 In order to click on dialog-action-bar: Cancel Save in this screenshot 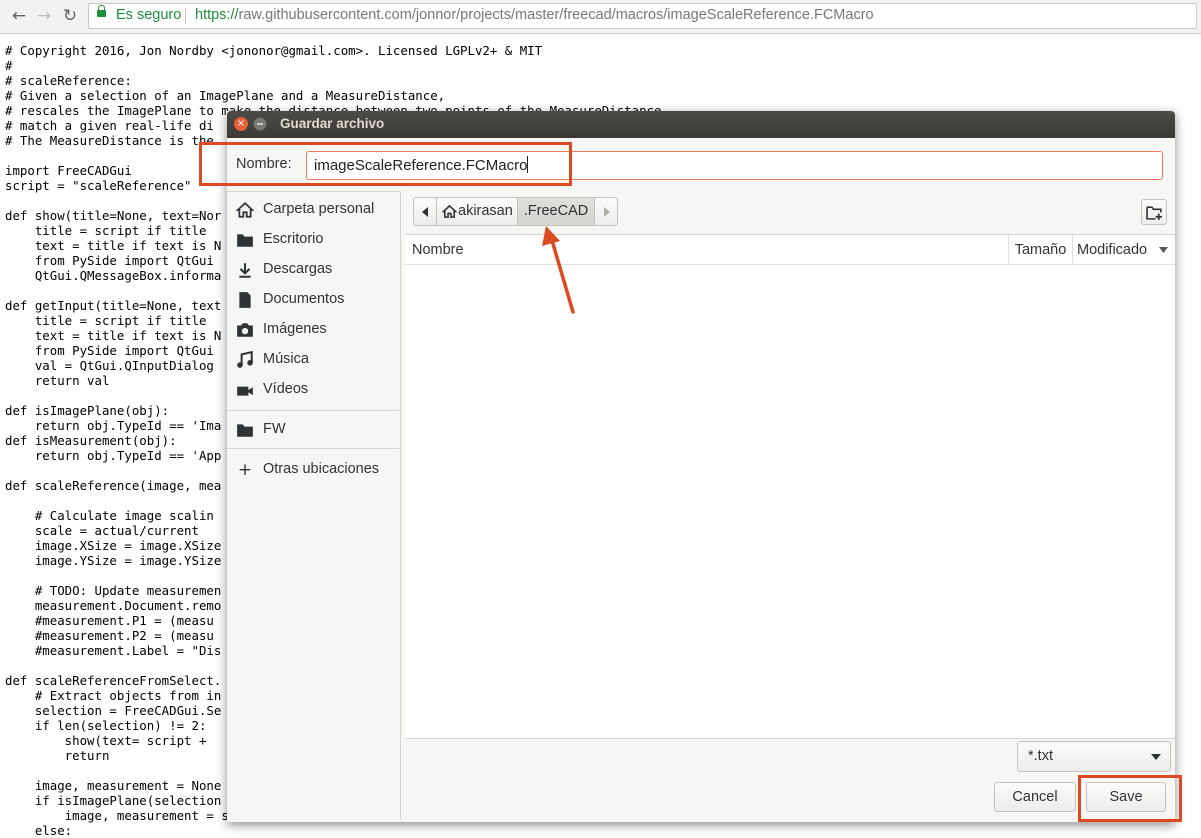, I will do `click(790, 798)`.